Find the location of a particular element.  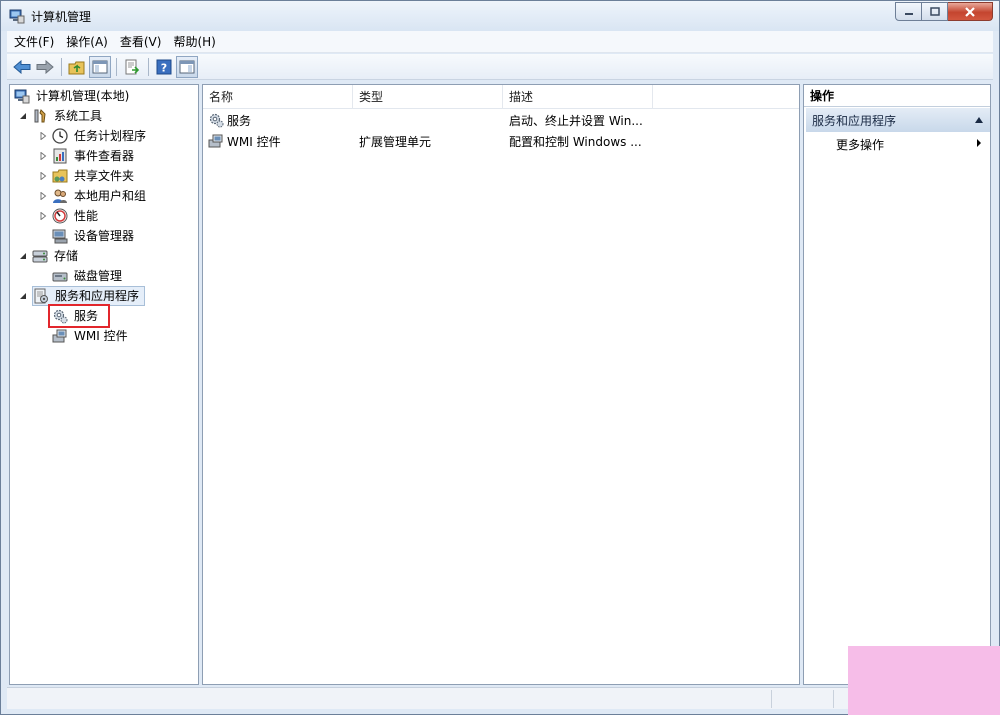

forward-button is located at coordinates (45, 67).